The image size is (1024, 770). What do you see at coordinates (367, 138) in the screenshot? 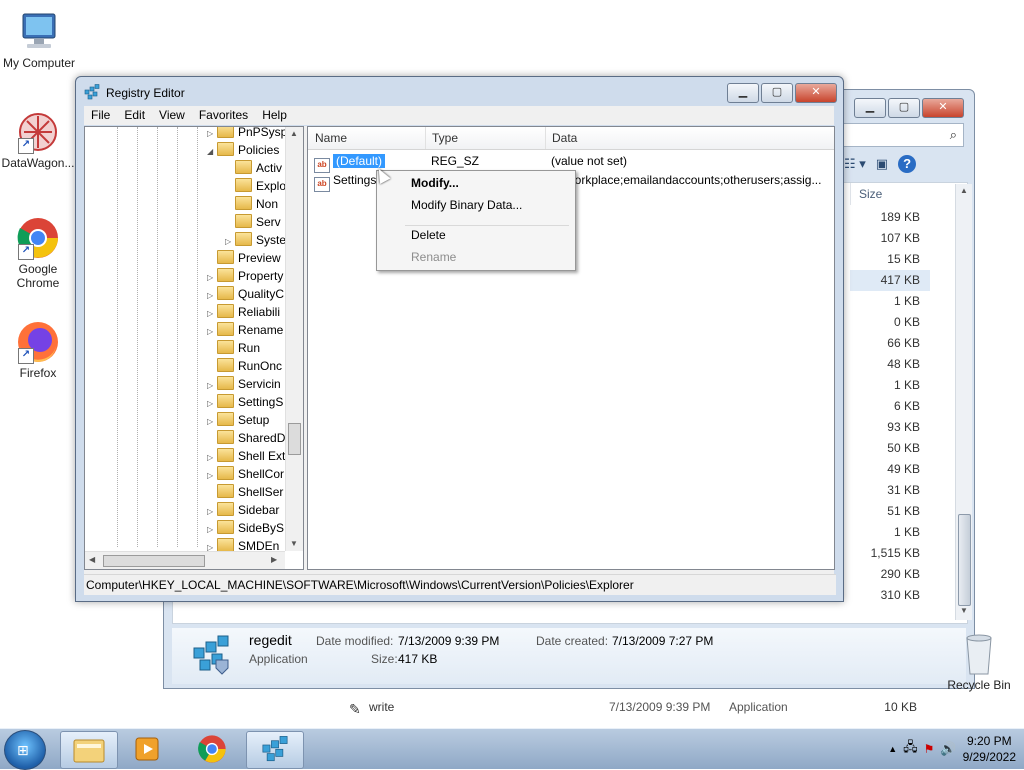
I see `column-header-name: Name` at bounding box center [367, 138].